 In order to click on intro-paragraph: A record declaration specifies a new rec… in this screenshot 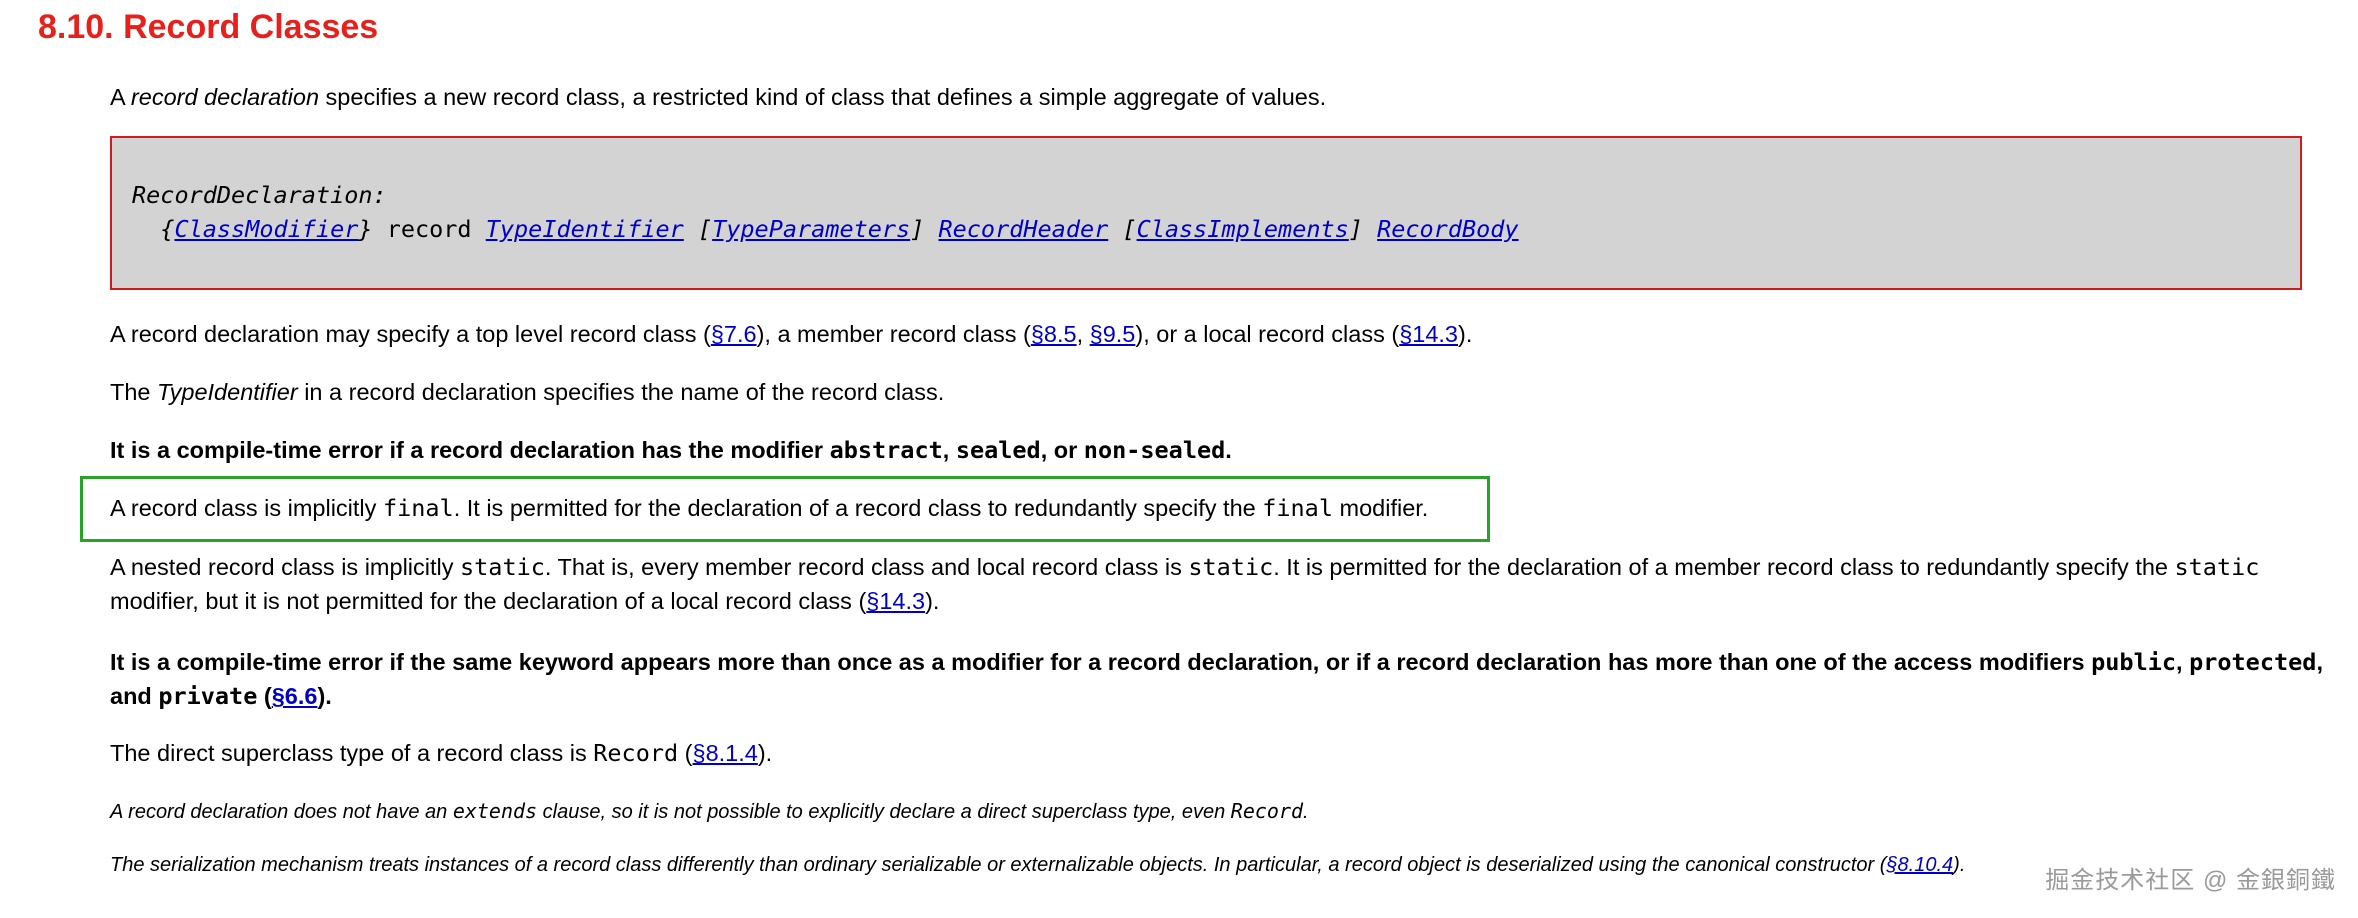, I will do `click(718, 97)`.